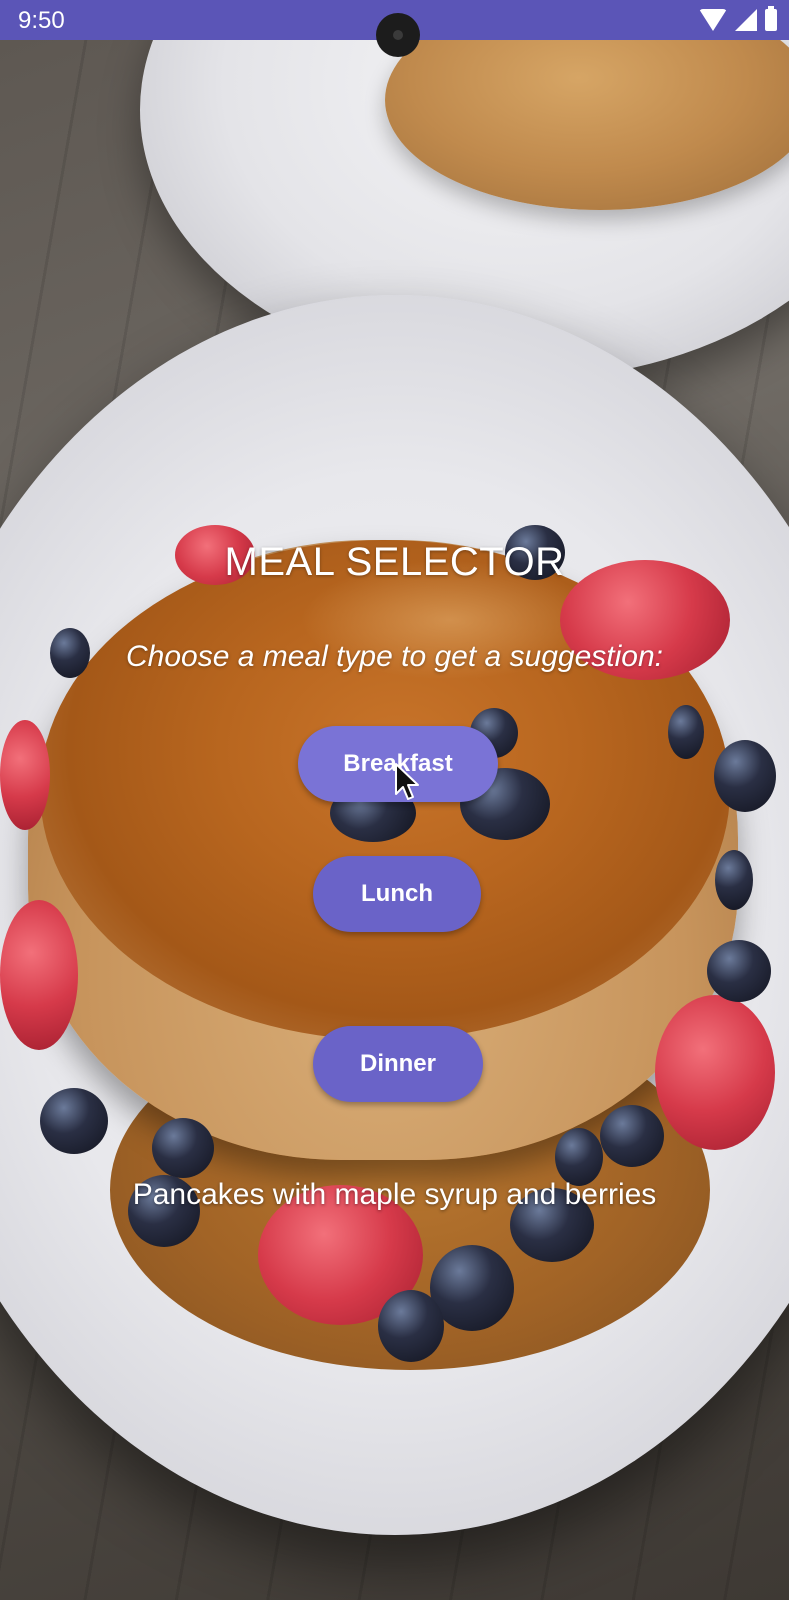  Describe the element at coordinates (41, 20) in the screenshot. I see `status-time: 9:50` at that location.